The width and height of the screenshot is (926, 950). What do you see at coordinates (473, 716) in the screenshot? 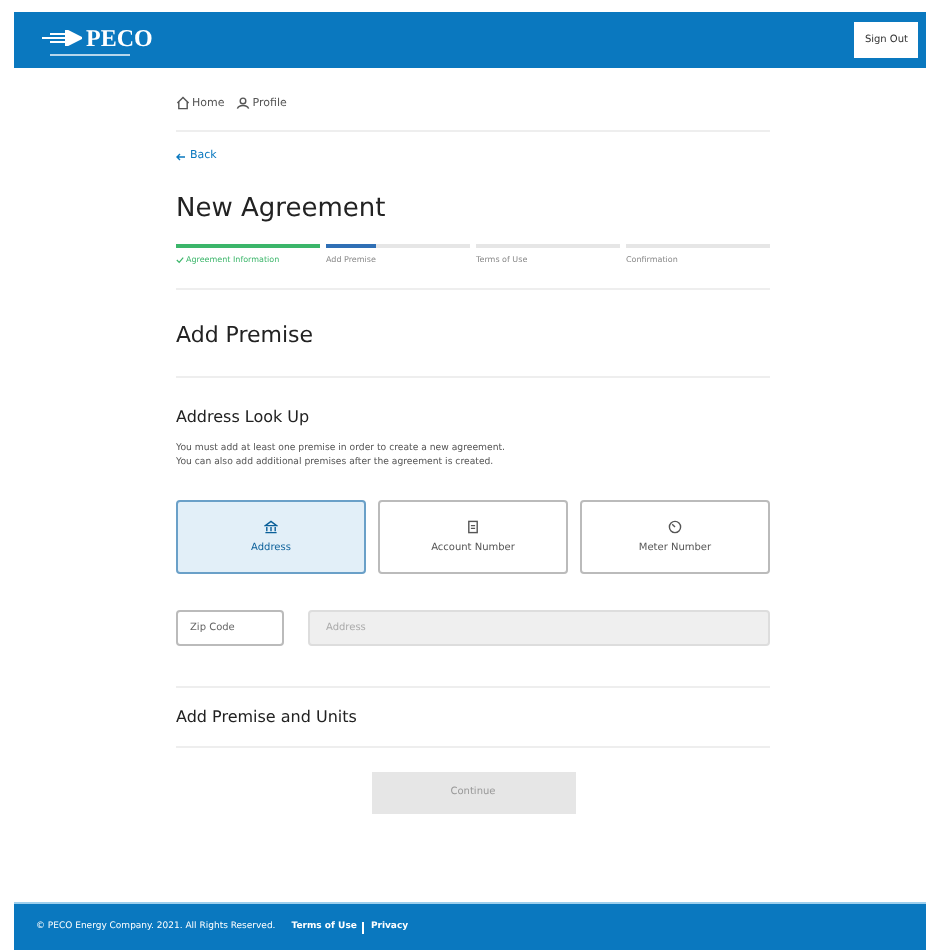
I see `subsection-title: Add Premise and Units` at bounding box center [473, 716].